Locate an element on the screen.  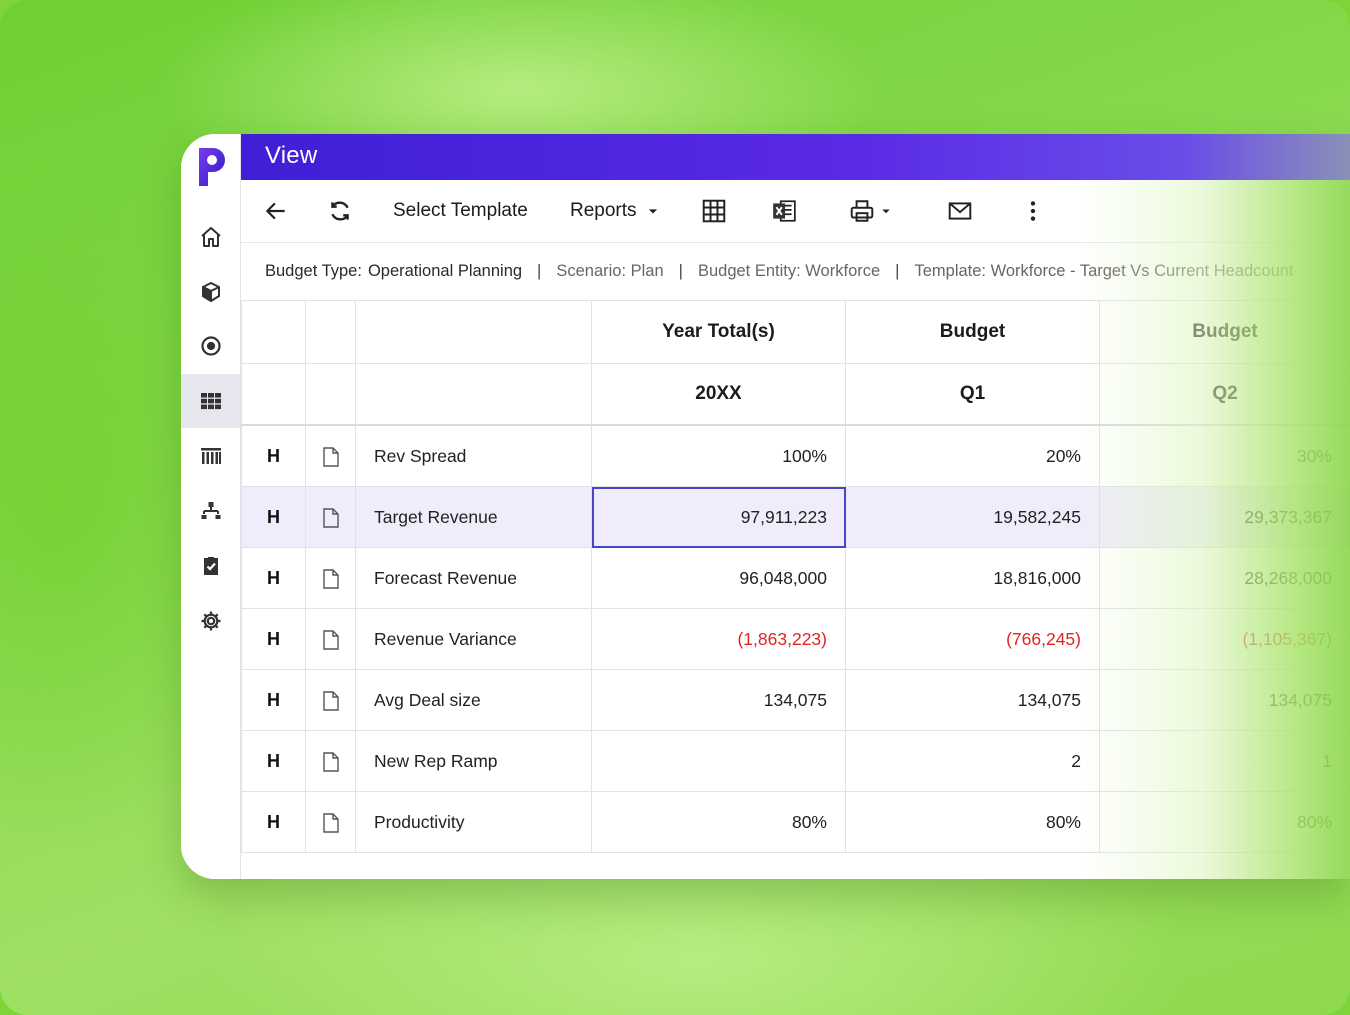
email-button is located at coordinates (960, 211).